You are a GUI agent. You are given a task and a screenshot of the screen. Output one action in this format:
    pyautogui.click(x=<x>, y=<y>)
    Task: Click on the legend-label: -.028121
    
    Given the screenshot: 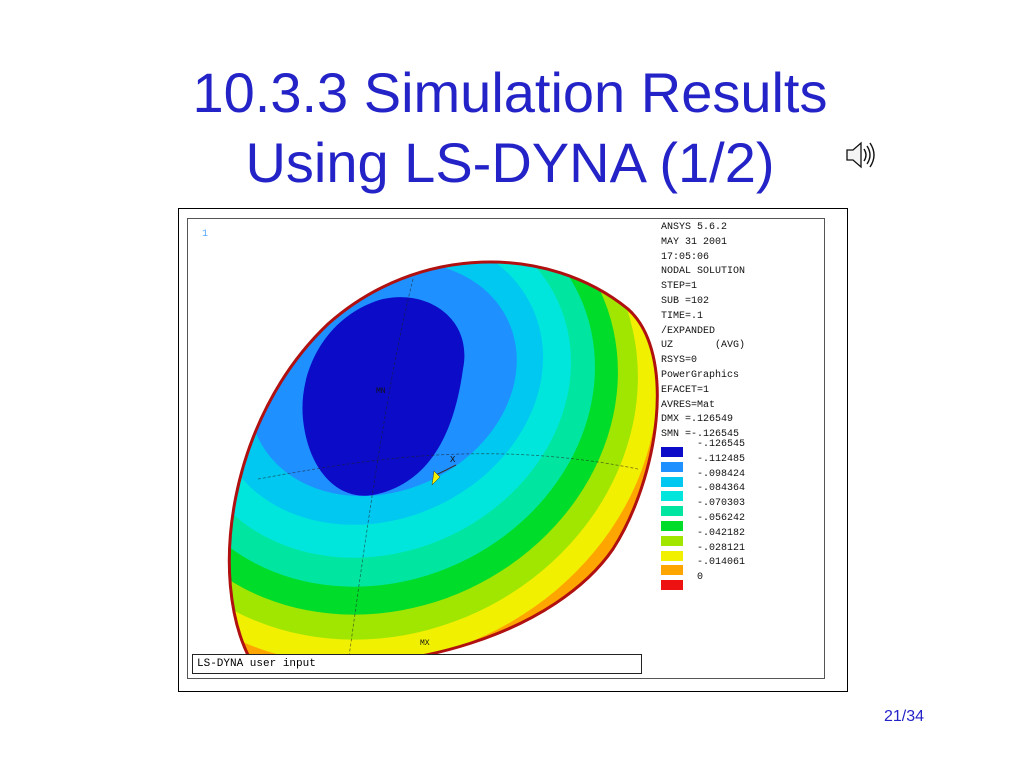 What is the action you would take?
    pyautogui.click(x=721, y=548)
    